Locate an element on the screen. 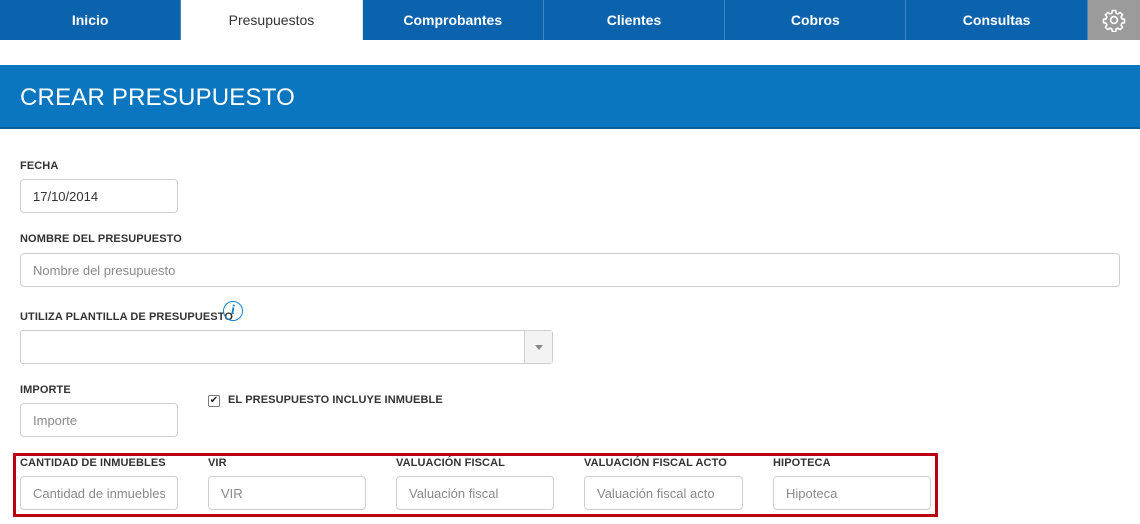 This screenshot has height=524, width=1140. valuacion-fiscal-acto-input is located at coordinates (663, 493).